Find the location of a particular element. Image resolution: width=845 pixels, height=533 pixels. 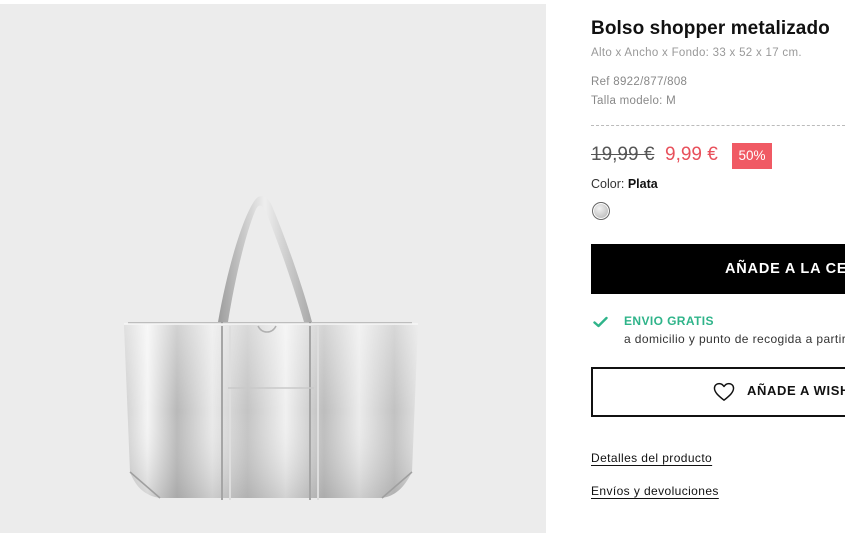

product-details-link: Detalles del producto is located at coordinates (651, 458).